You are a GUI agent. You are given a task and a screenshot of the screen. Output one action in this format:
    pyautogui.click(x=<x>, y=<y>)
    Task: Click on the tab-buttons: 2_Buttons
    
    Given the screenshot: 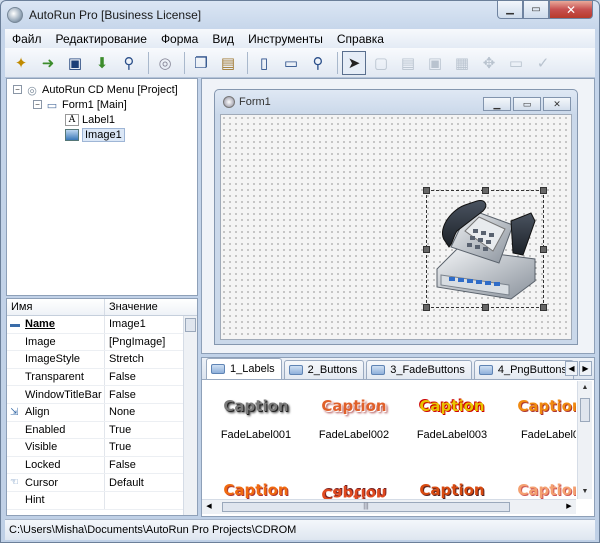 What is the action you would take?
    pyautogui.click(x=324, y=369)
    